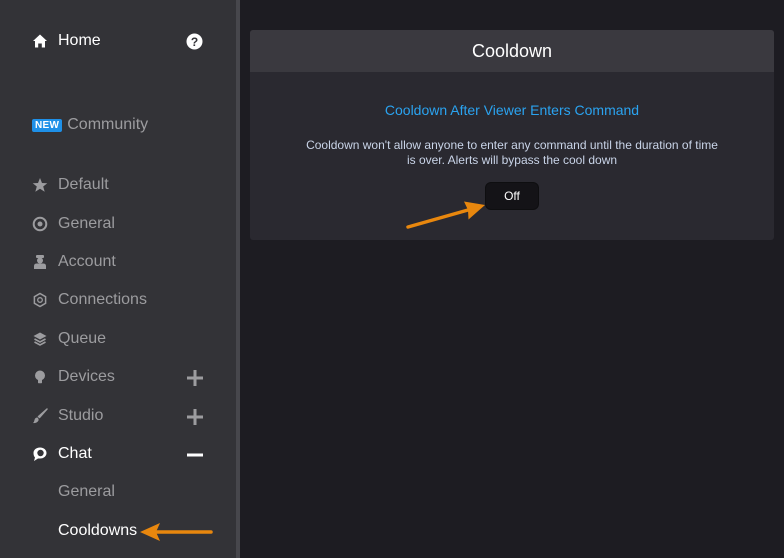  I want to click on sidebar-divider, so click(238, 279).